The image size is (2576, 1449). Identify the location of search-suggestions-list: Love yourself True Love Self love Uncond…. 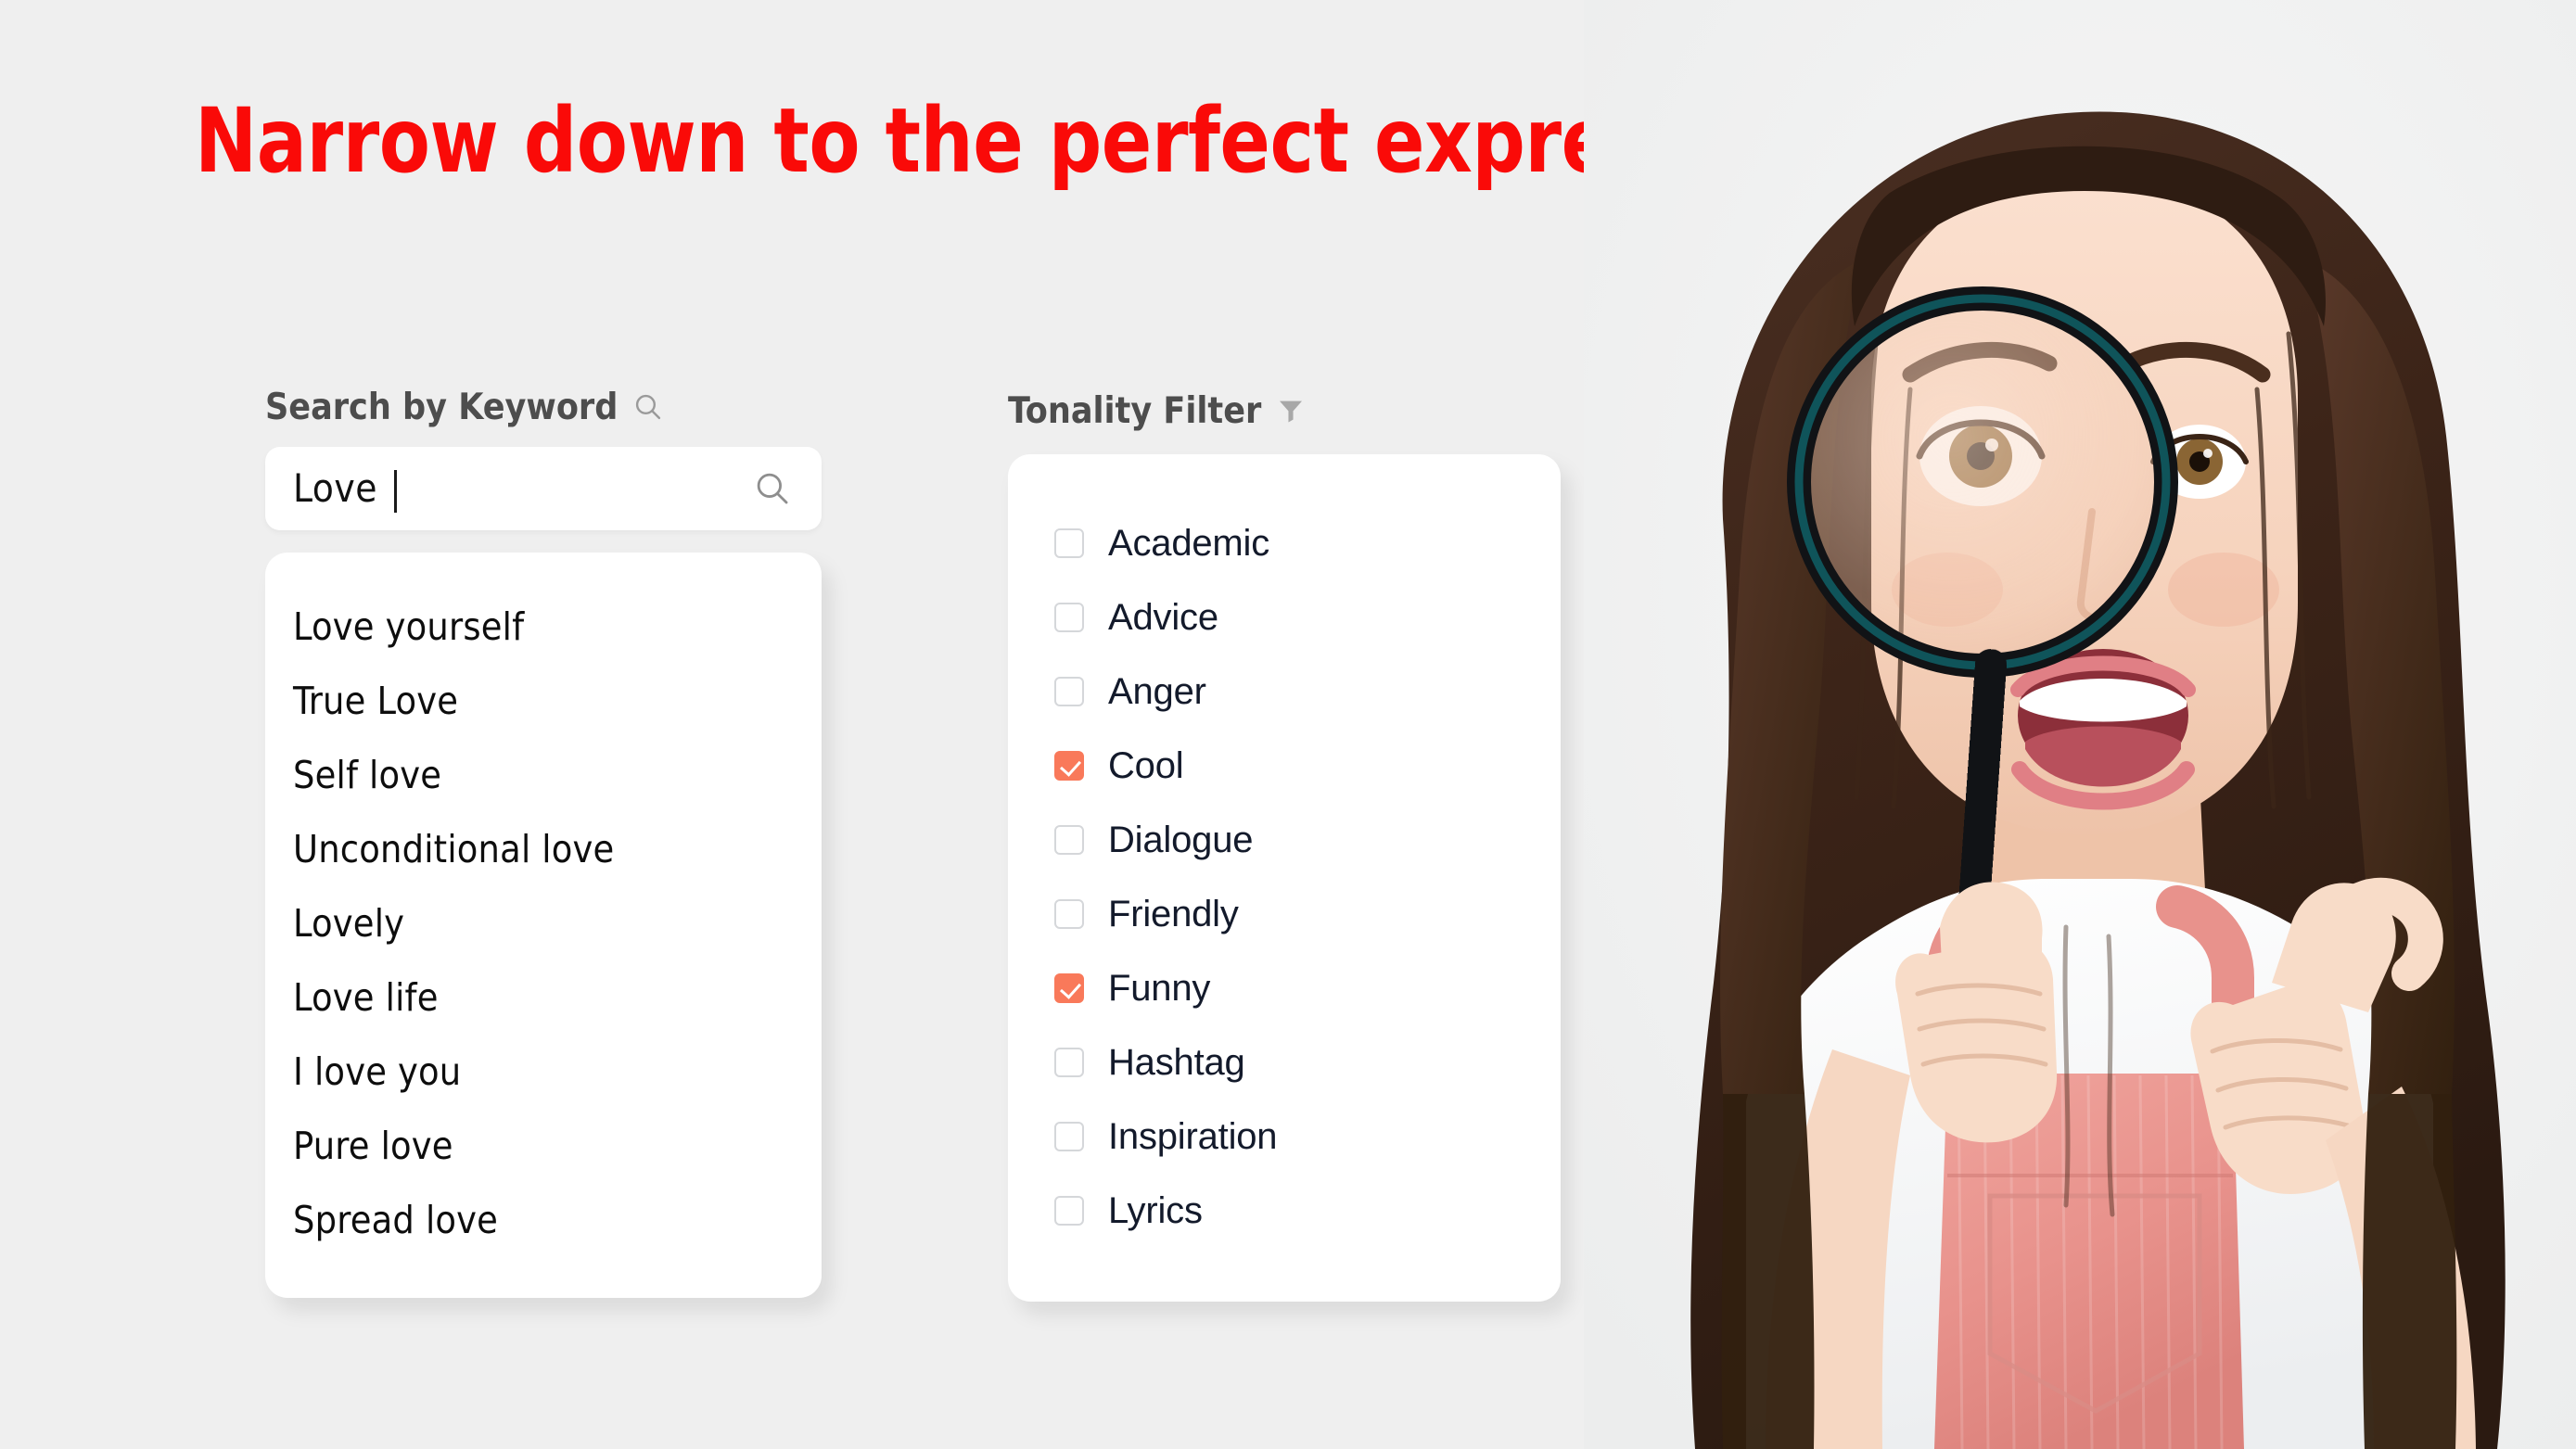
(543, 925).